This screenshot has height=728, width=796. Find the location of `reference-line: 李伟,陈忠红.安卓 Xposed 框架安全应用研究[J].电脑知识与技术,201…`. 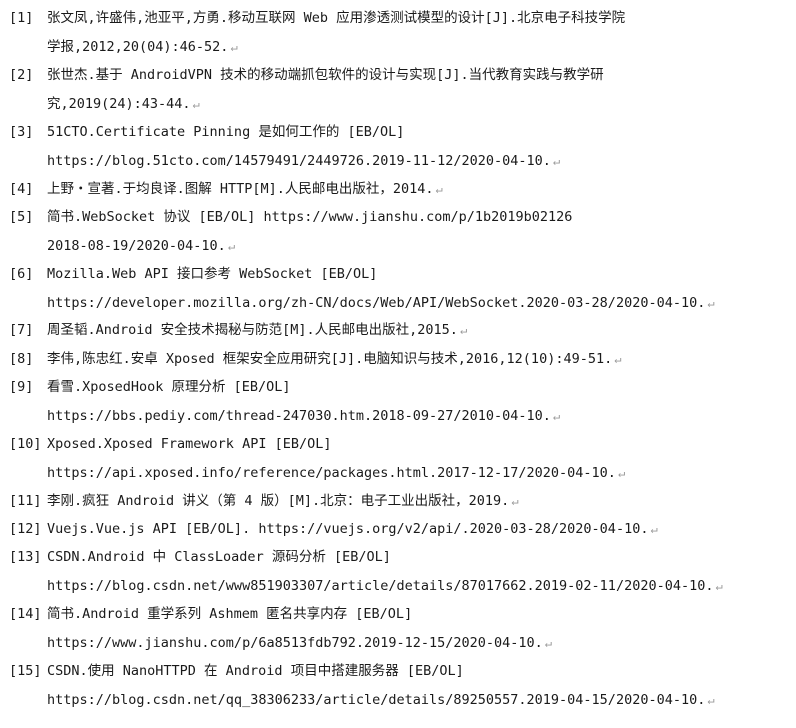

reference-line: 李伟,陈忠红.安卓 Xposed 框架安全应用研究[J].电脑知识与技术,201… is located at coordinates (334, 359).